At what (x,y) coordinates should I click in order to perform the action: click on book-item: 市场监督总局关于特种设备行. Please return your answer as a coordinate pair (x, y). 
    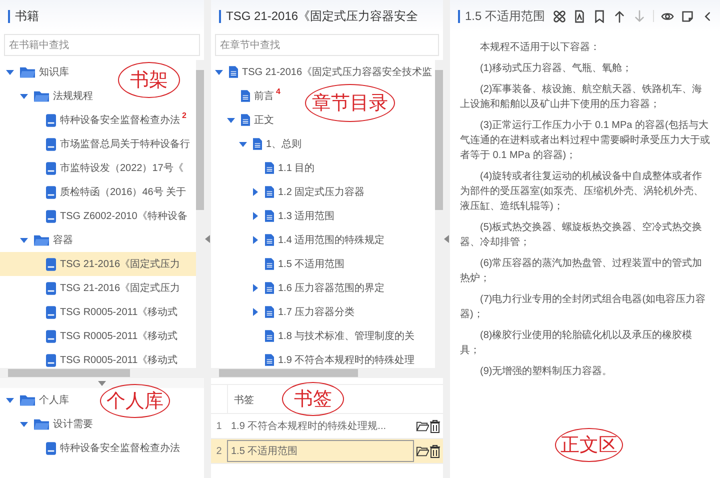
    Looking at the image, I should click on (95, 144).